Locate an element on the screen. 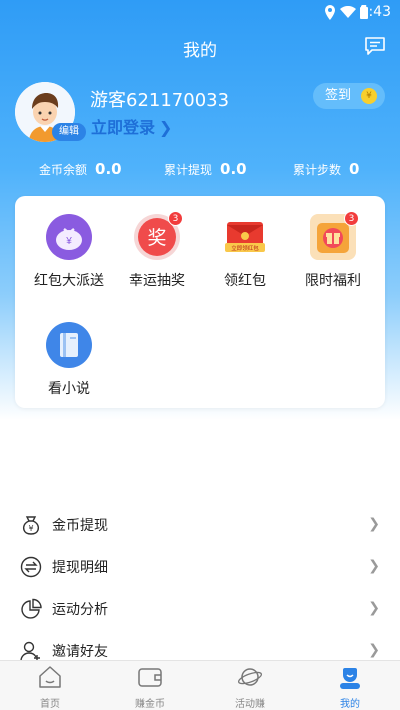 Image resolution: width=400 pixels, height=710 pixels. wallet-icon is located at coordinates (150, 677).